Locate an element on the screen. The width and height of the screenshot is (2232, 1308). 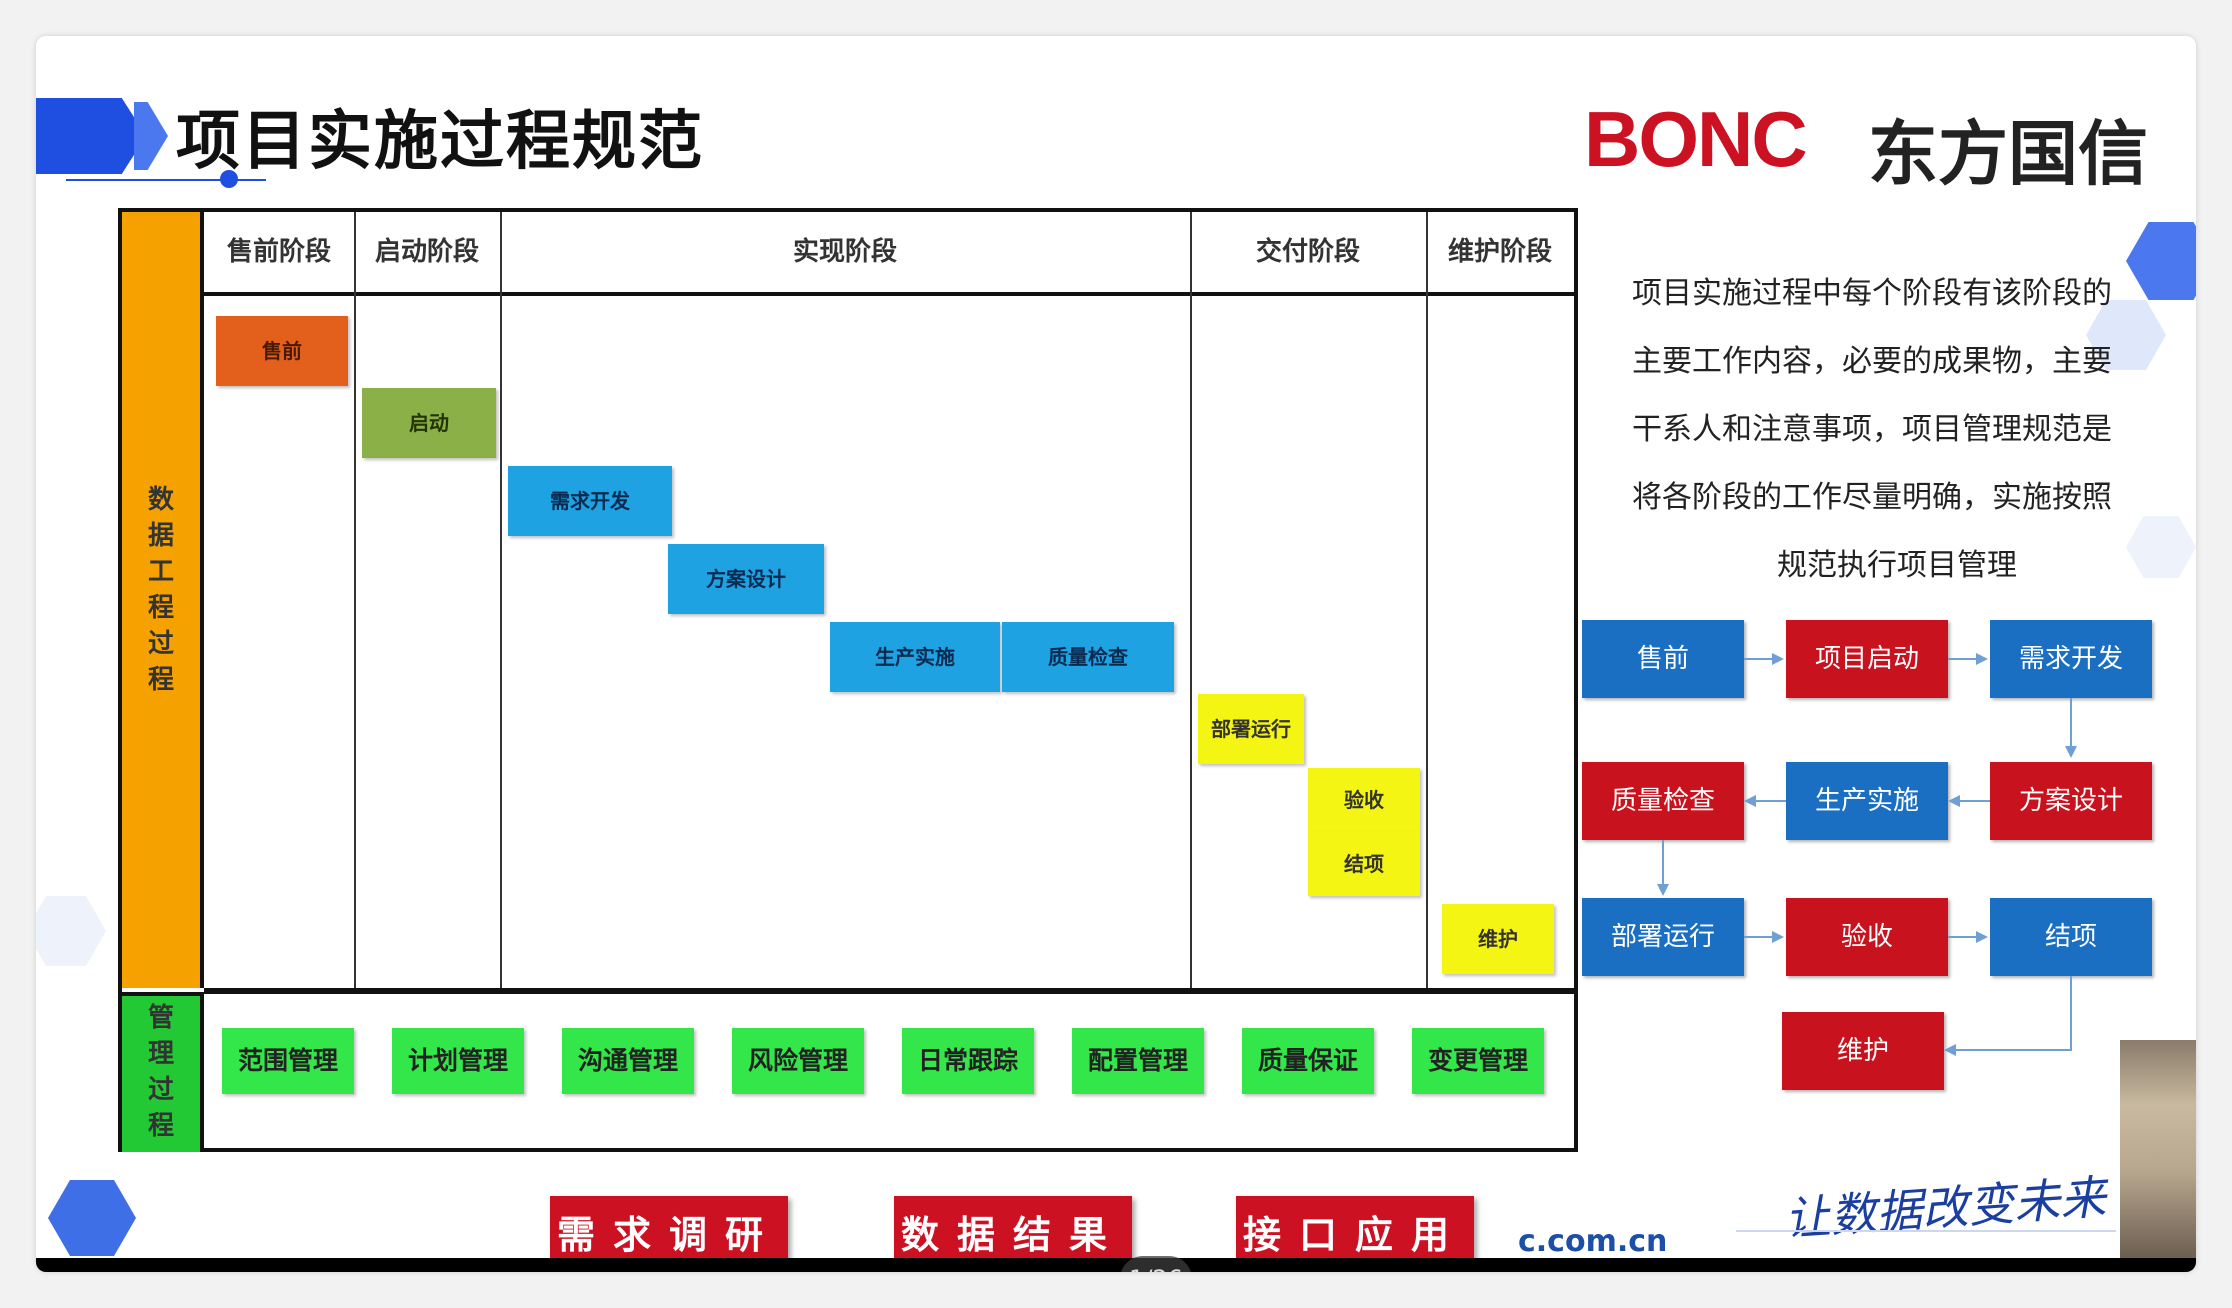
description-line: 干系人和注意事项，项目管理规范是 is located at coordinates (1872, 429).